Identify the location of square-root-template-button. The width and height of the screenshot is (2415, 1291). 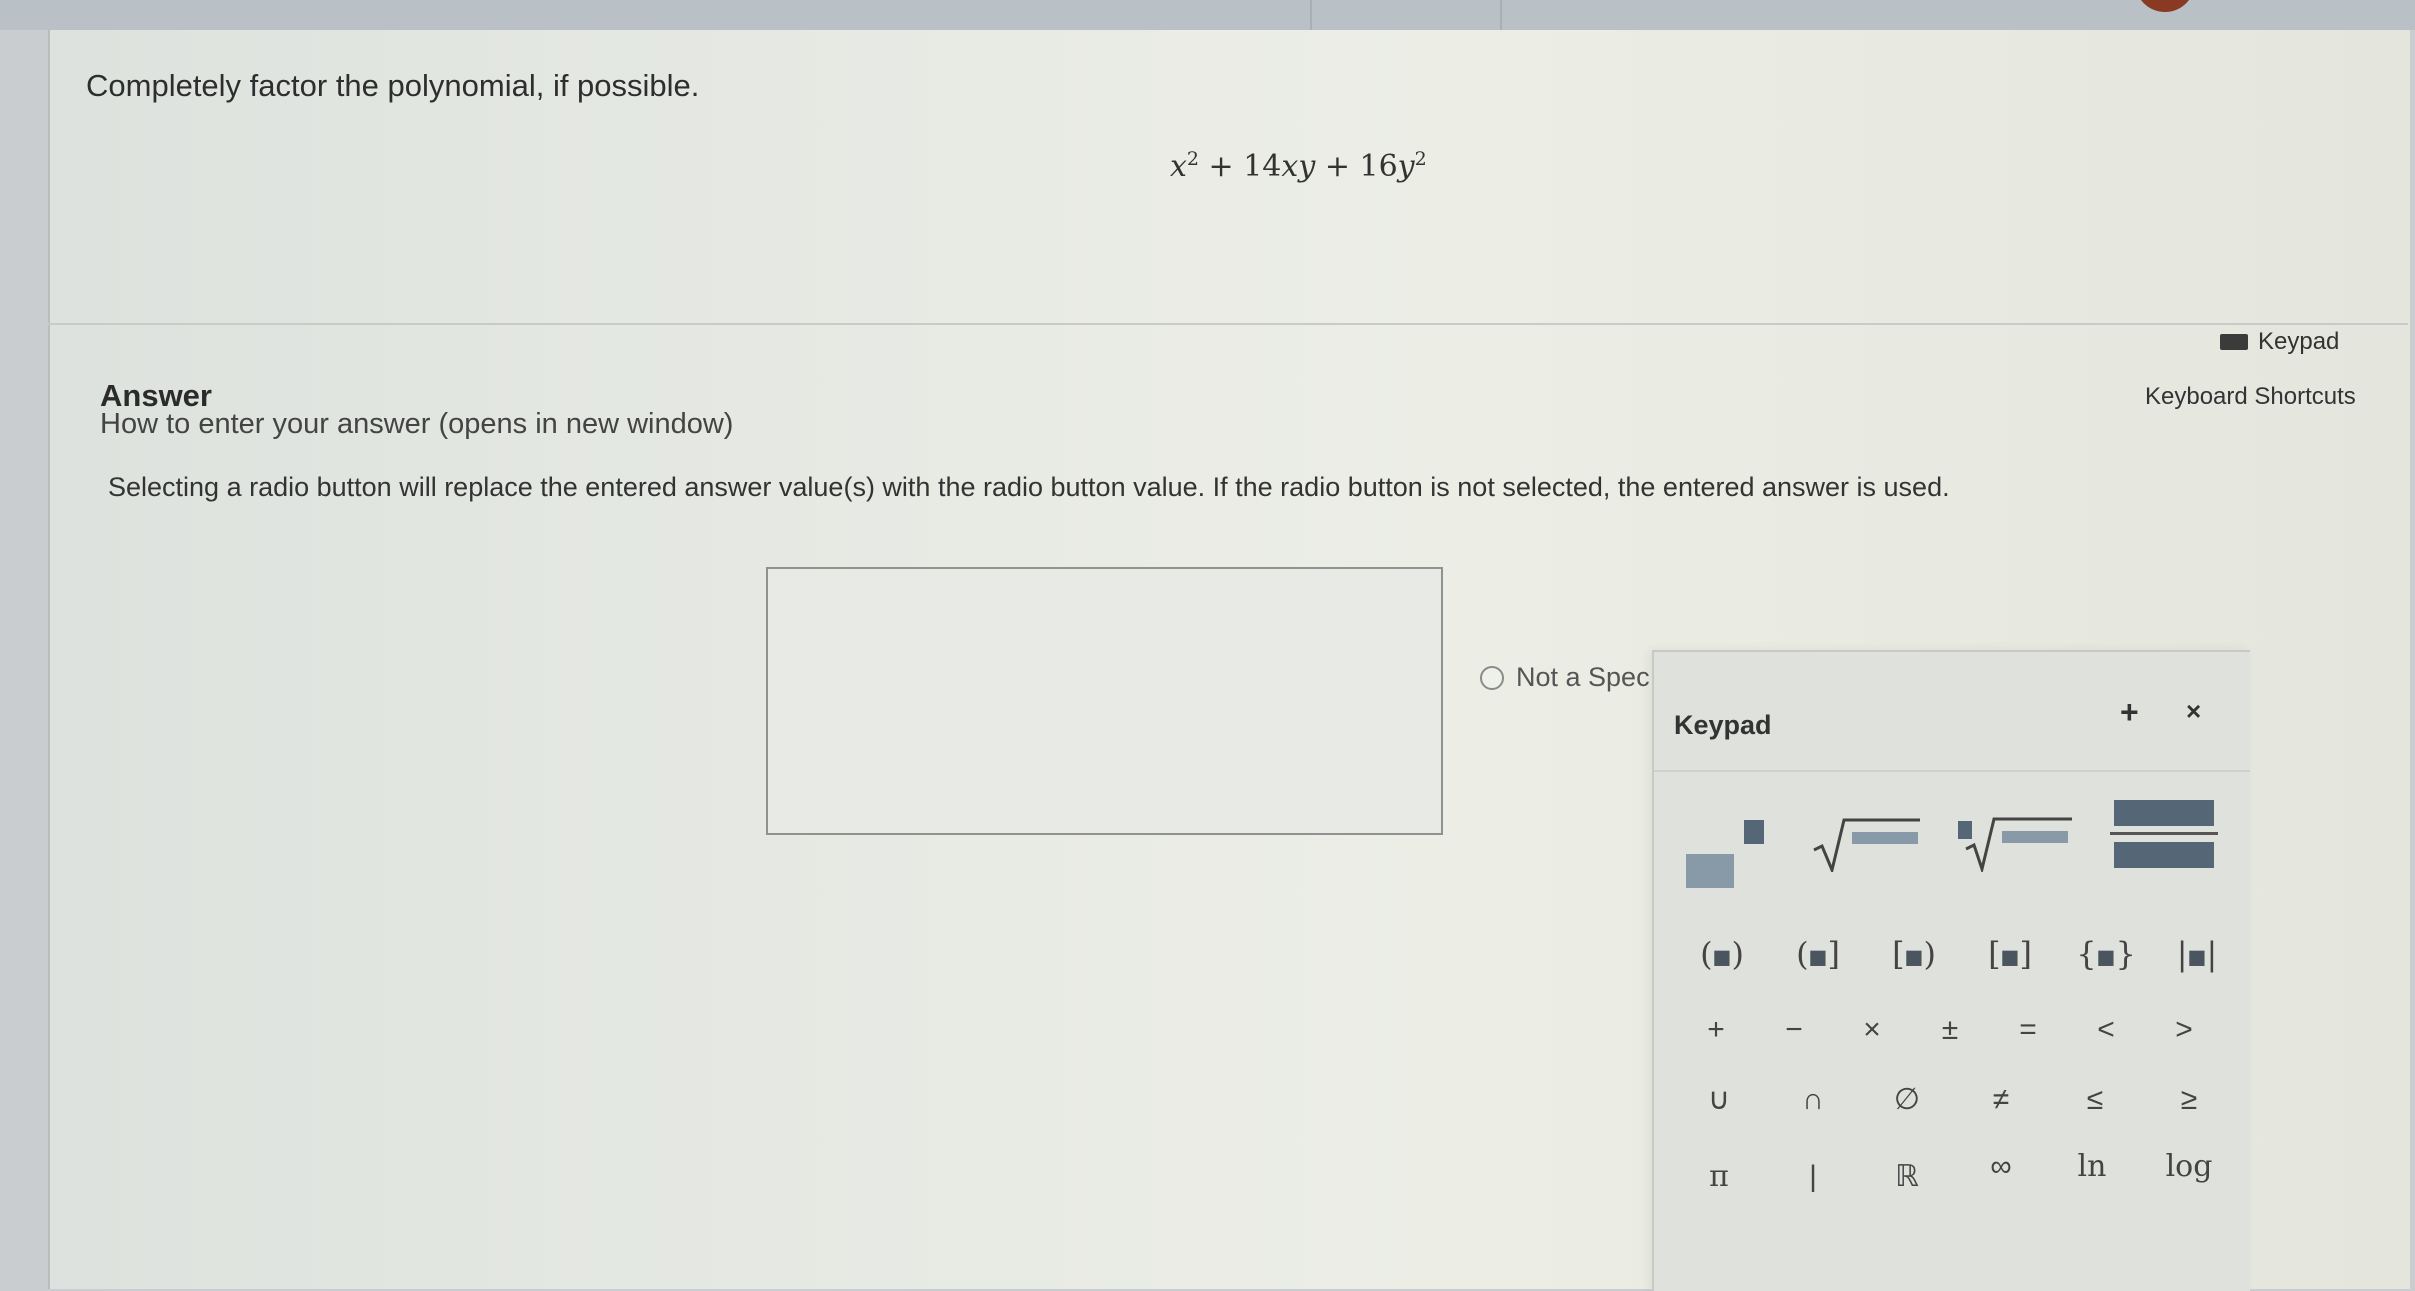
(1867, 842).